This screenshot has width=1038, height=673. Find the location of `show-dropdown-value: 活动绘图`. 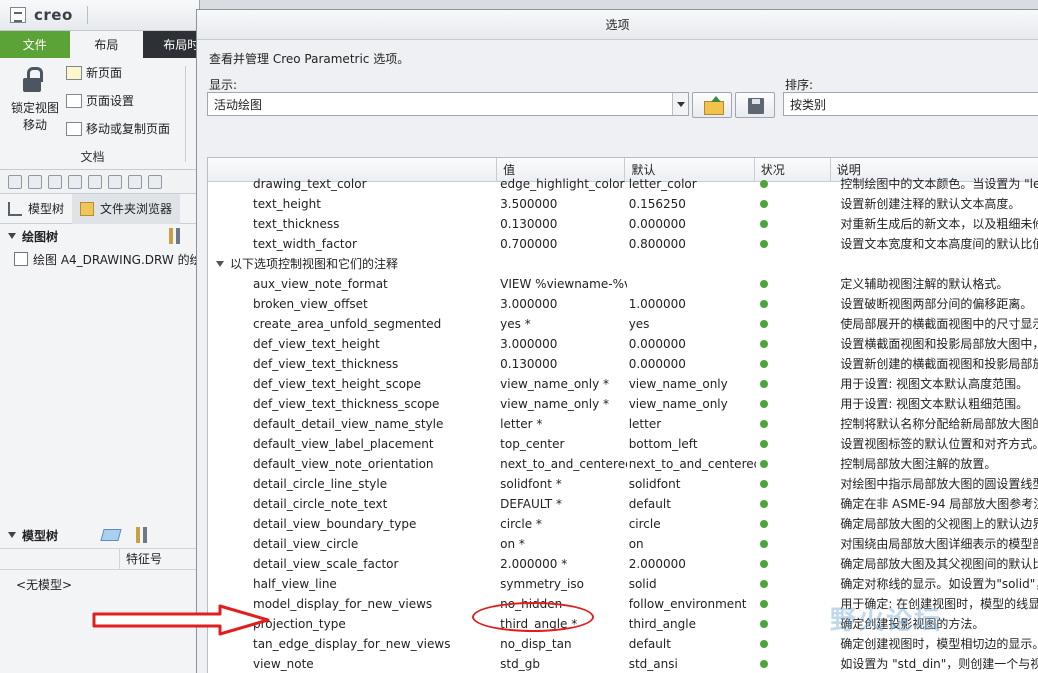

show-dropdown-value: 活动绘图 is located at coordinates (238, 104).